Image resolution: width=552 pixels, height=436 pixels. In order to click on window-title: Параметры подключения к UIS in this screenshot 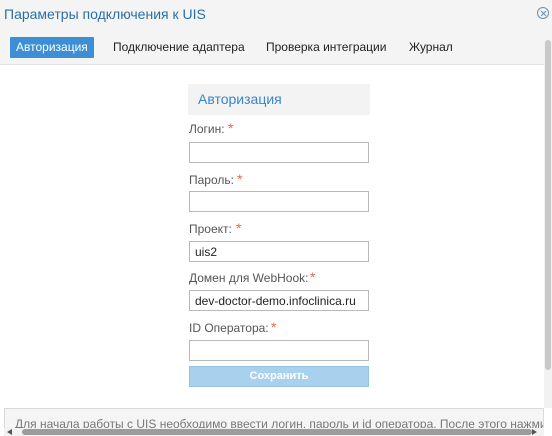, I will do `click(105, 14)`.